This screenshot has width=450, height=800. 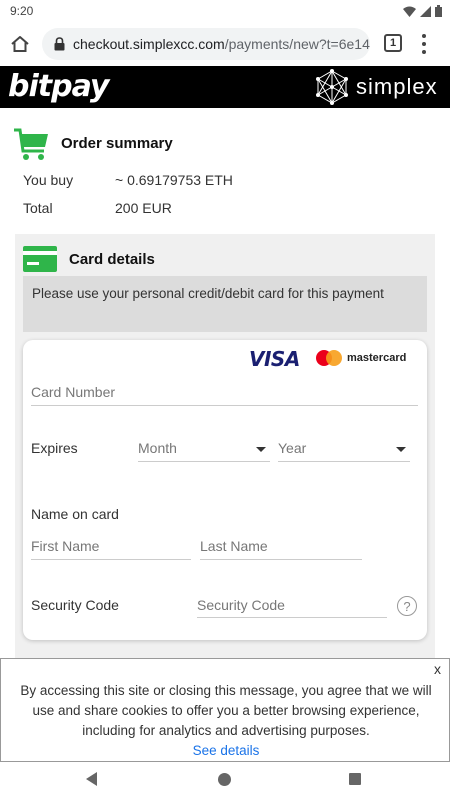 What do you see at coordinates (54, 448) in the screenshot?
I see `expires-label: Expires` at bounding box center [54, 448].